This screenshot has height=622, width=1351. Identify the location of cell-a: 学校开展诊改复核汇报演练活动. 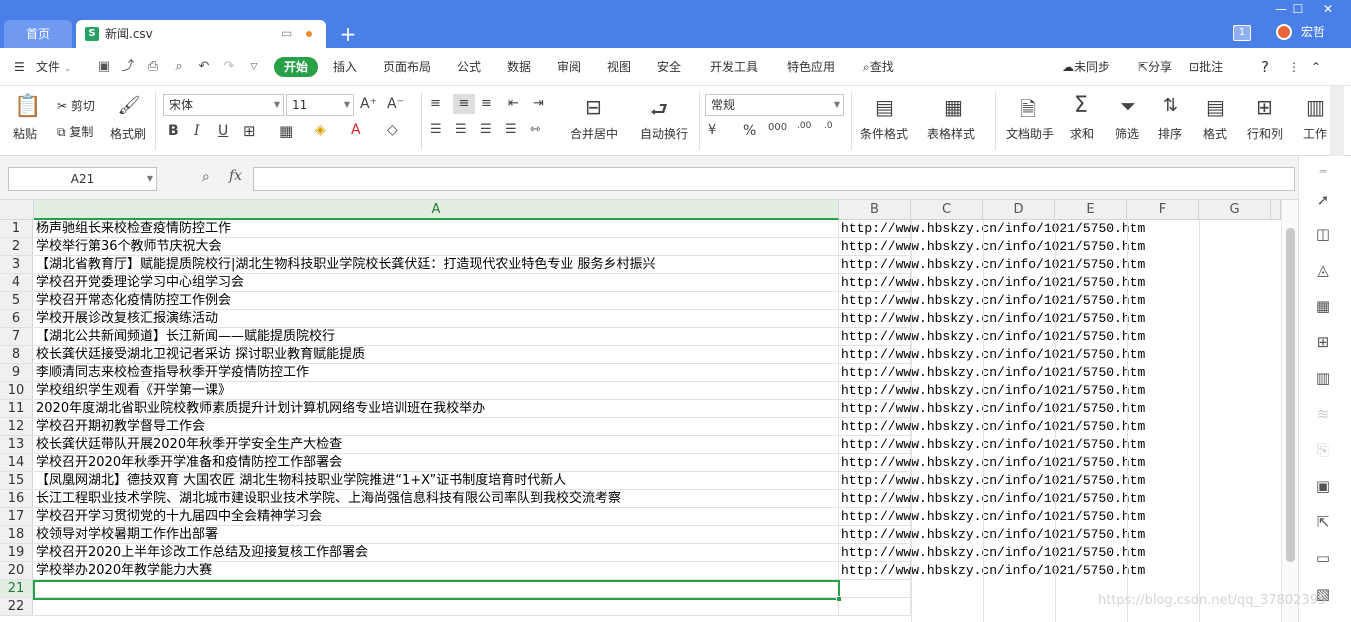
(436, 319).